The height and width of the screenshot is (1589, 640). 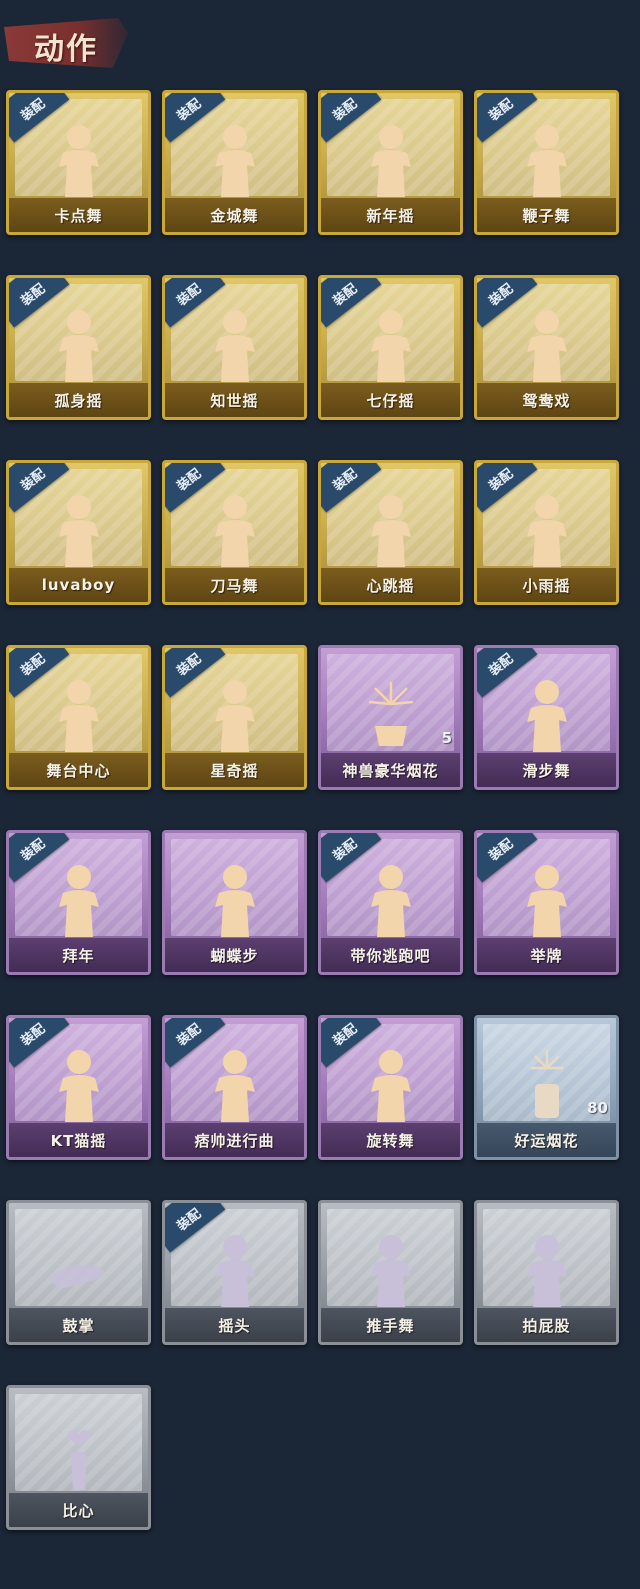 What do you see at coordinates (78, 400) in the screenshot?
I see `emote-label: 孤身摇` at bounding box center [78, 400].